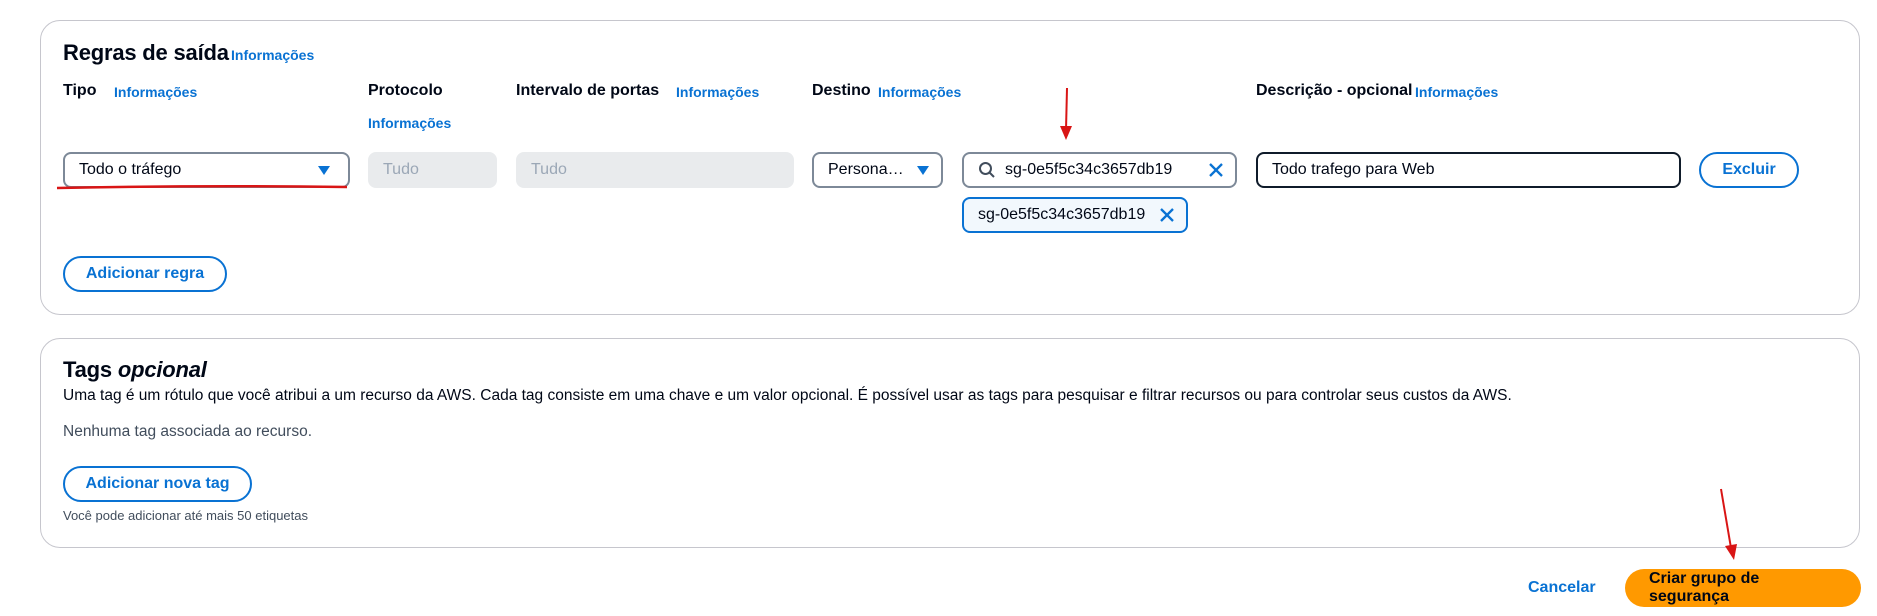 The image size is (1877, 616). What do you see at coordinates (1353, 169) in the screenshot?
I see `description-input-value: Todo trafego para Web` at bounding box center [1353, 169].